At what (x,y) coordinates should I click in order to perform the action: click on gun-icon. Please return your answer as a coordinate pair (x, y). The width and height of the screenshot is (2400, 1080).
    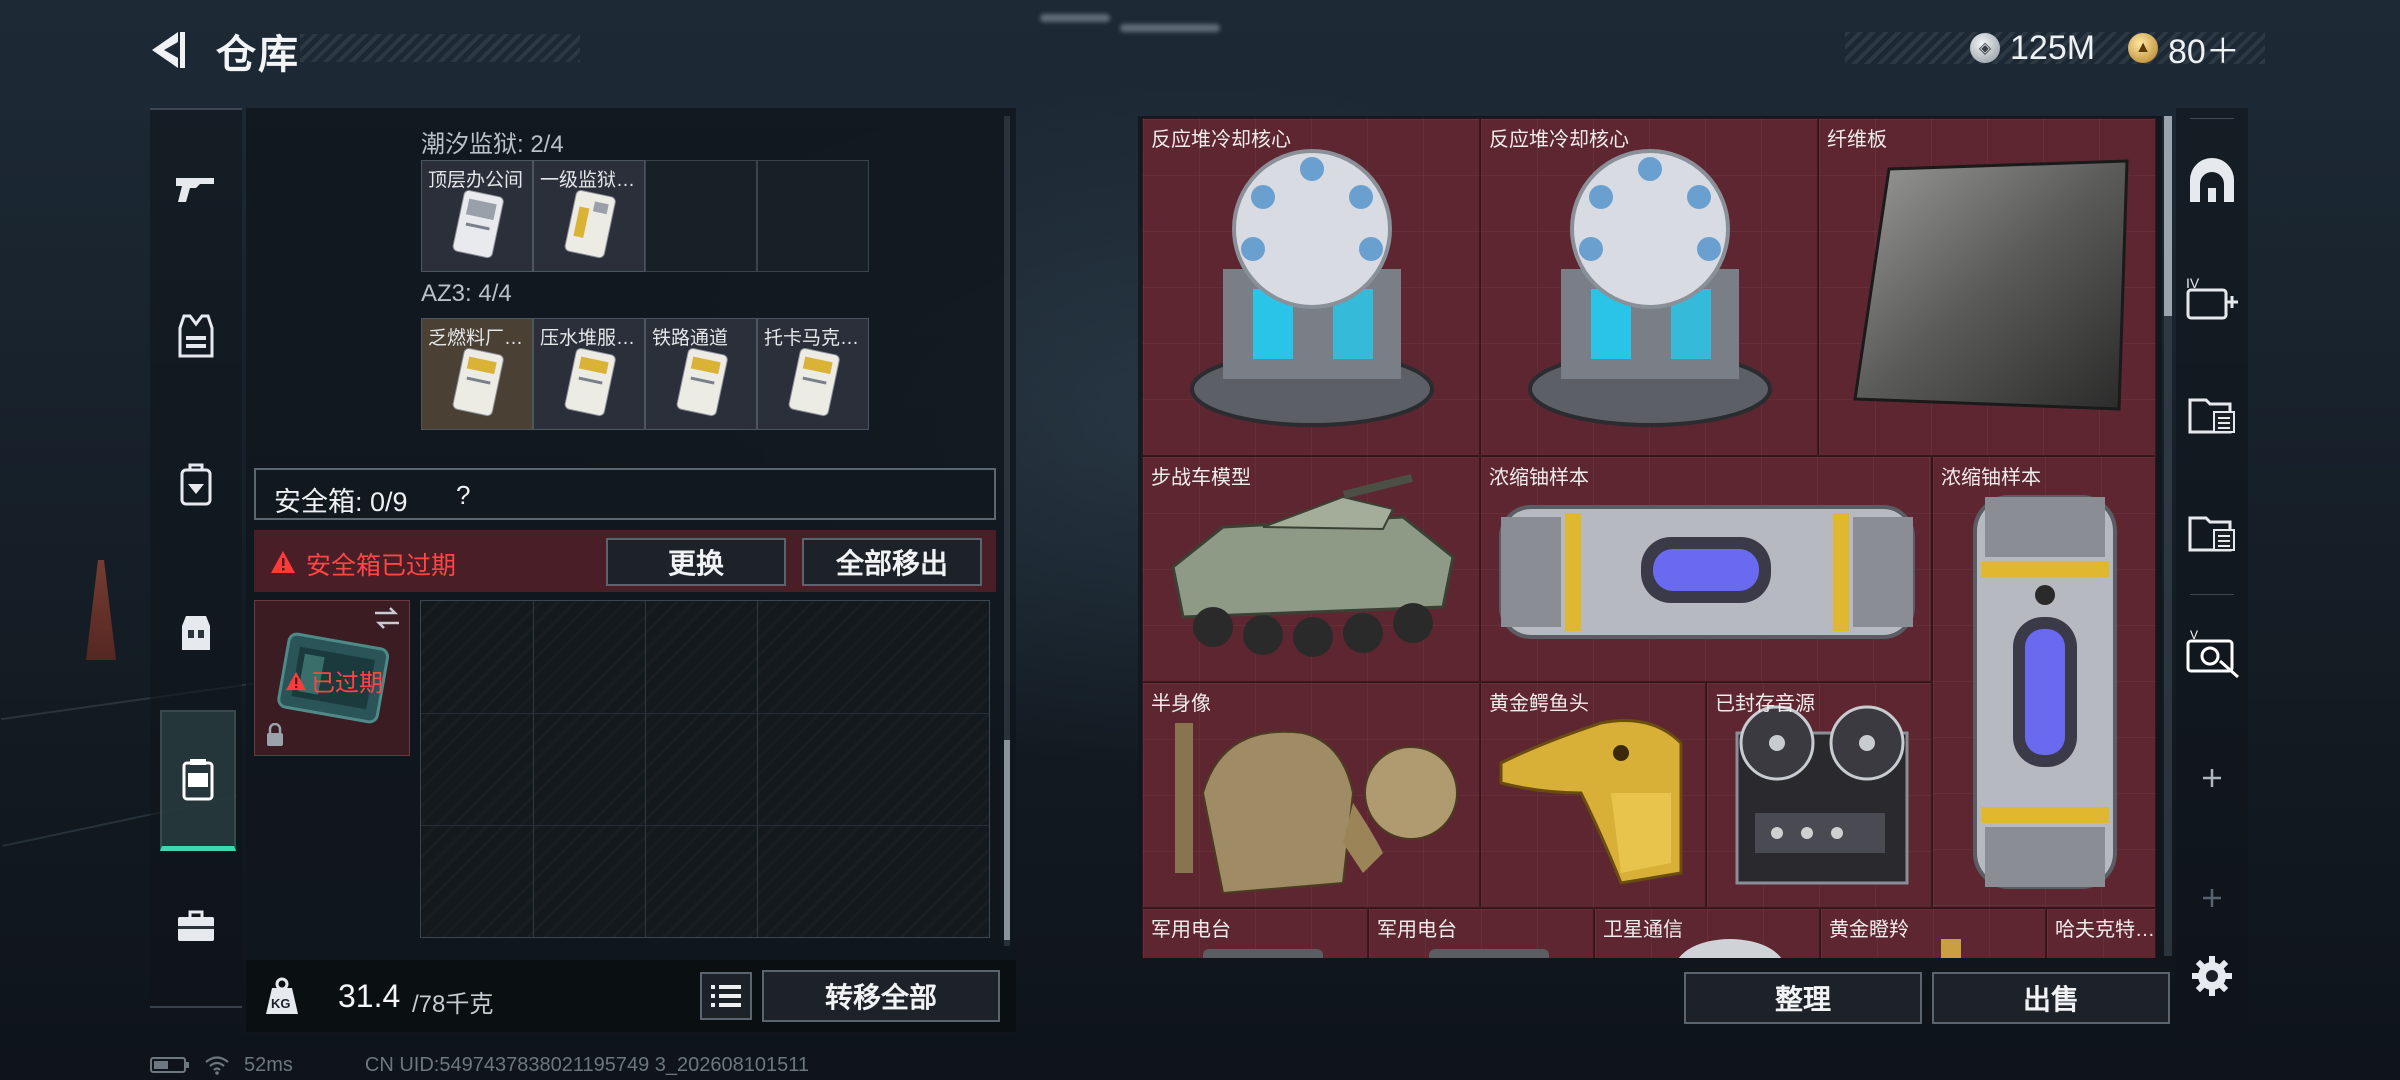
    Looking at the image, I should click on (195, 190).